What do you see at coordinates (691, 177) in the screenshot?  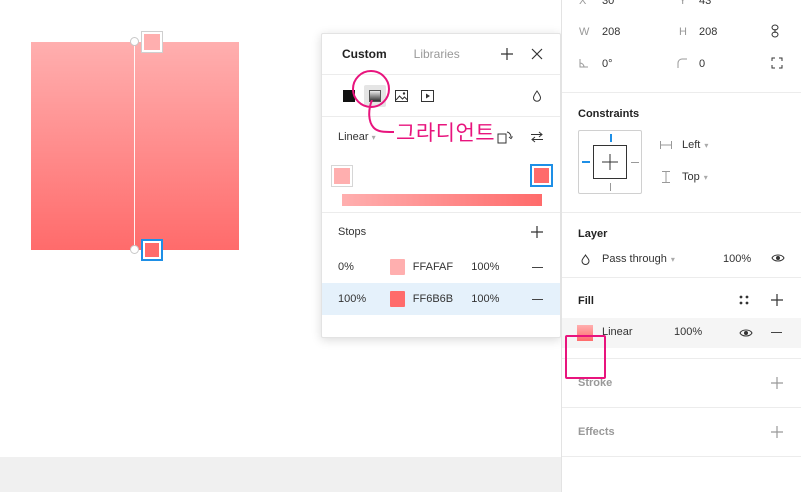 I see `vertical-constraint-value: Top` at bounding box center [691, 177].